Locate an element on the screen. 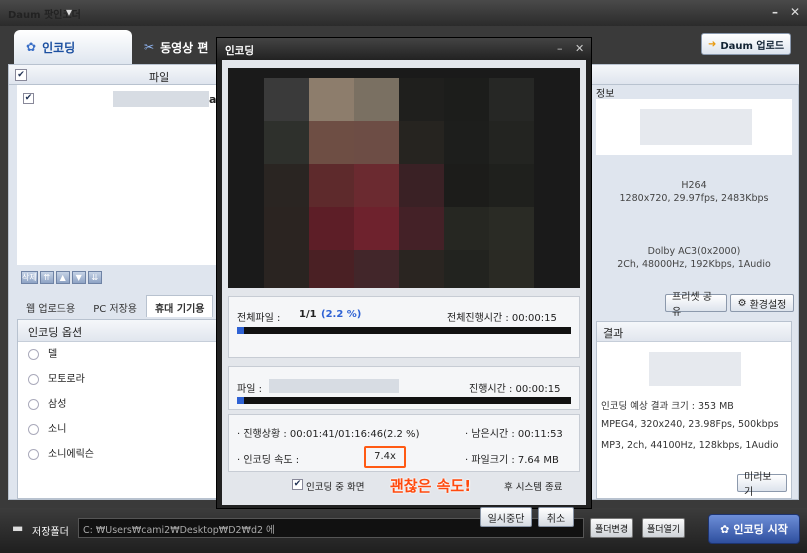 This screenshot has width=807, height=553. speed-value: 7.4x is located at coordinates (385, 456).